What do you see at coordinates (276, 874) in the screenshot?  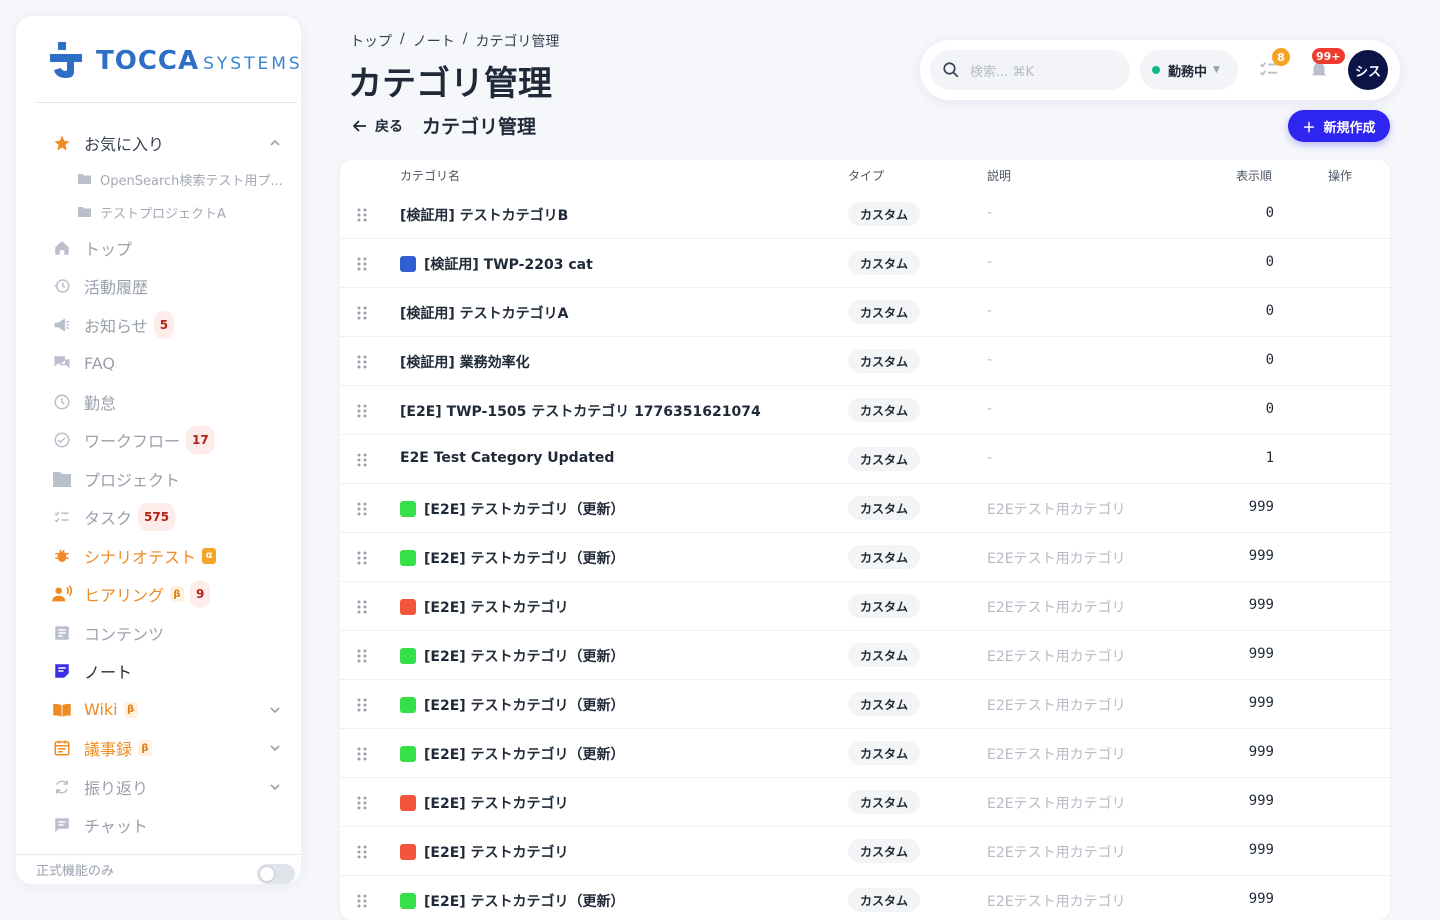 I see `official-only-toggle` at bounding box center [276, 874].